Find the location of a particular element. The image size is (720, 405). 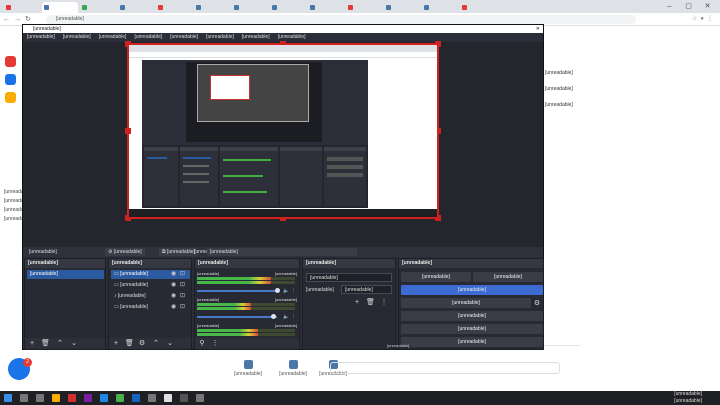

reload-icon: ↻ is located at coordinates (30, 19).